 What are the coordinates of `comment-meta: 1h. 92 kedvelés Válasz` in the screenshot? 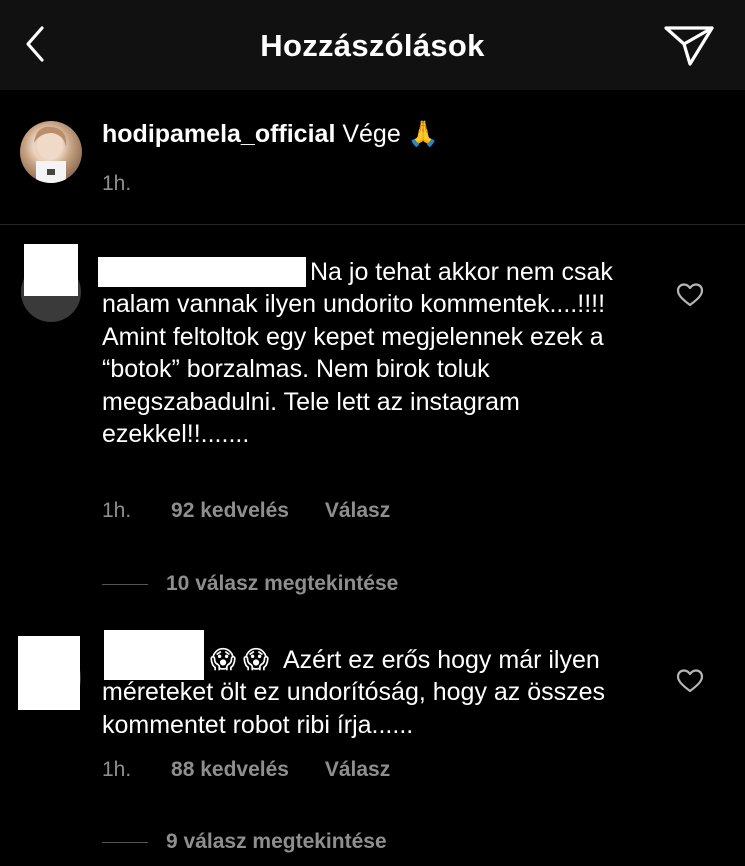 It's located at (246, 511).